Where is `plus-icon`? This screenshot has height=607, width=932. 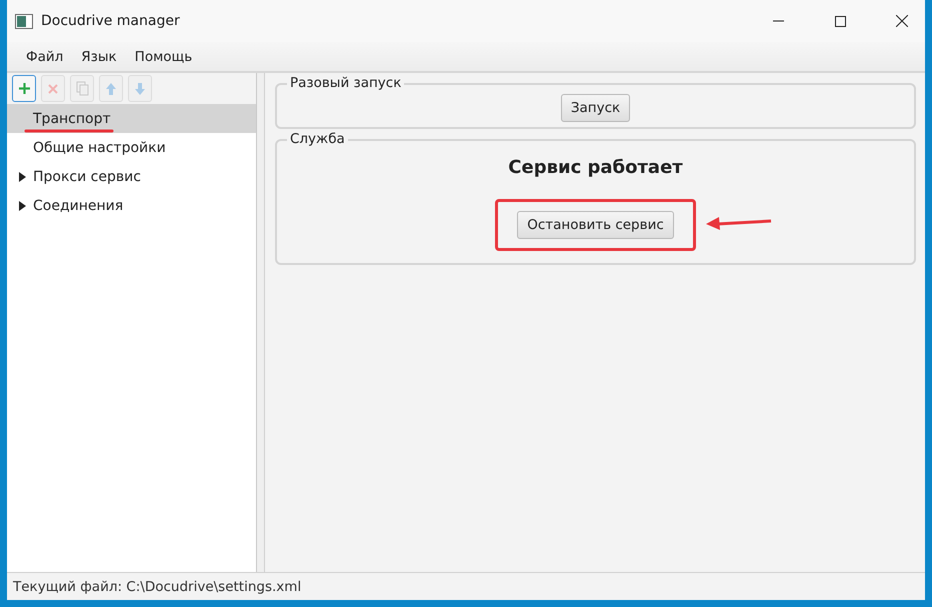 plus-icon is located at coordinates (24, 88).